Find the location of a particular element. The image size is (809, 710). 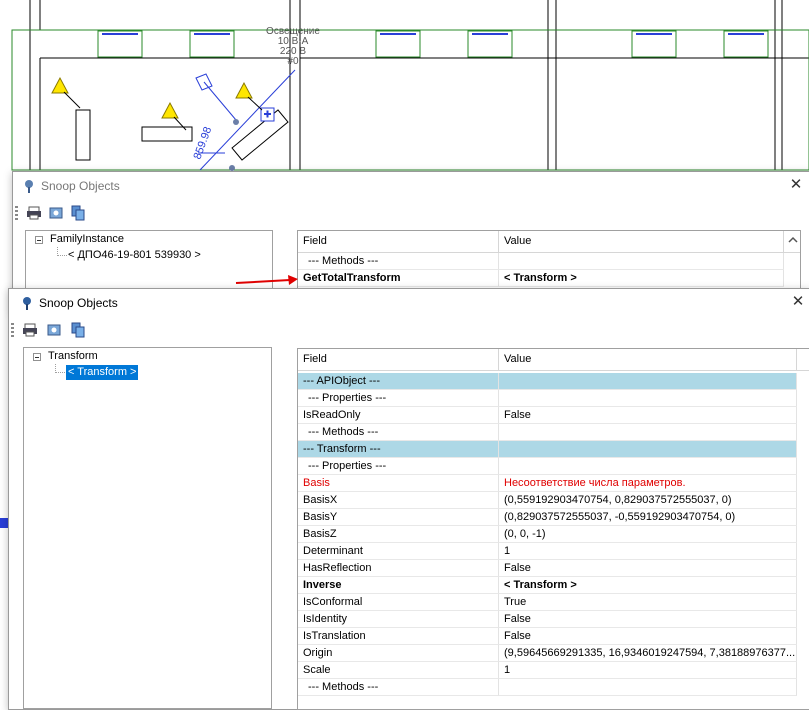

table-row: Inverse < Transform > is located at coordinates (547, 585).